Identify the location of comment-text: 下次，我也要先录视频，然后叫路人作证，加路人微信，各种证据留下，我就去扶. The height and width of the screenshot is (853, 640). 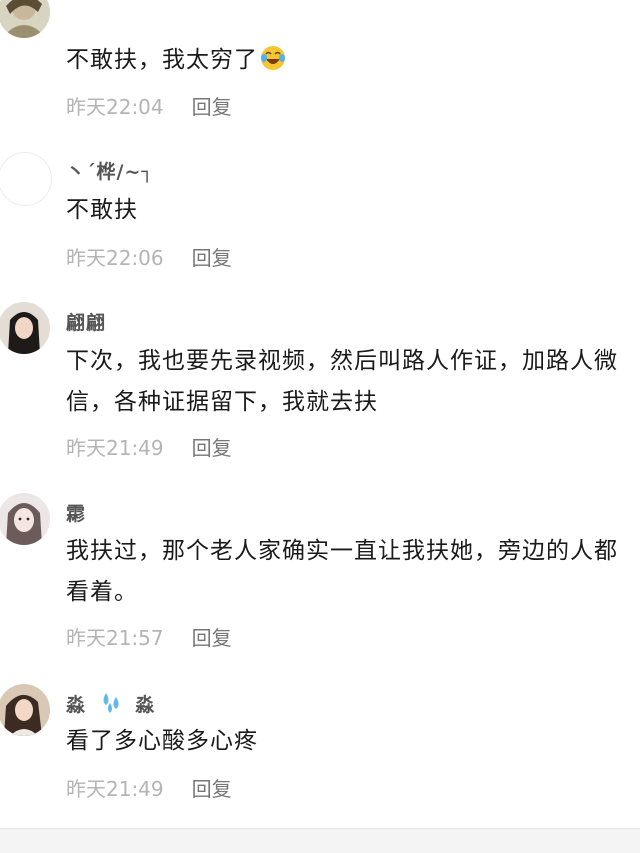
(342, 381).